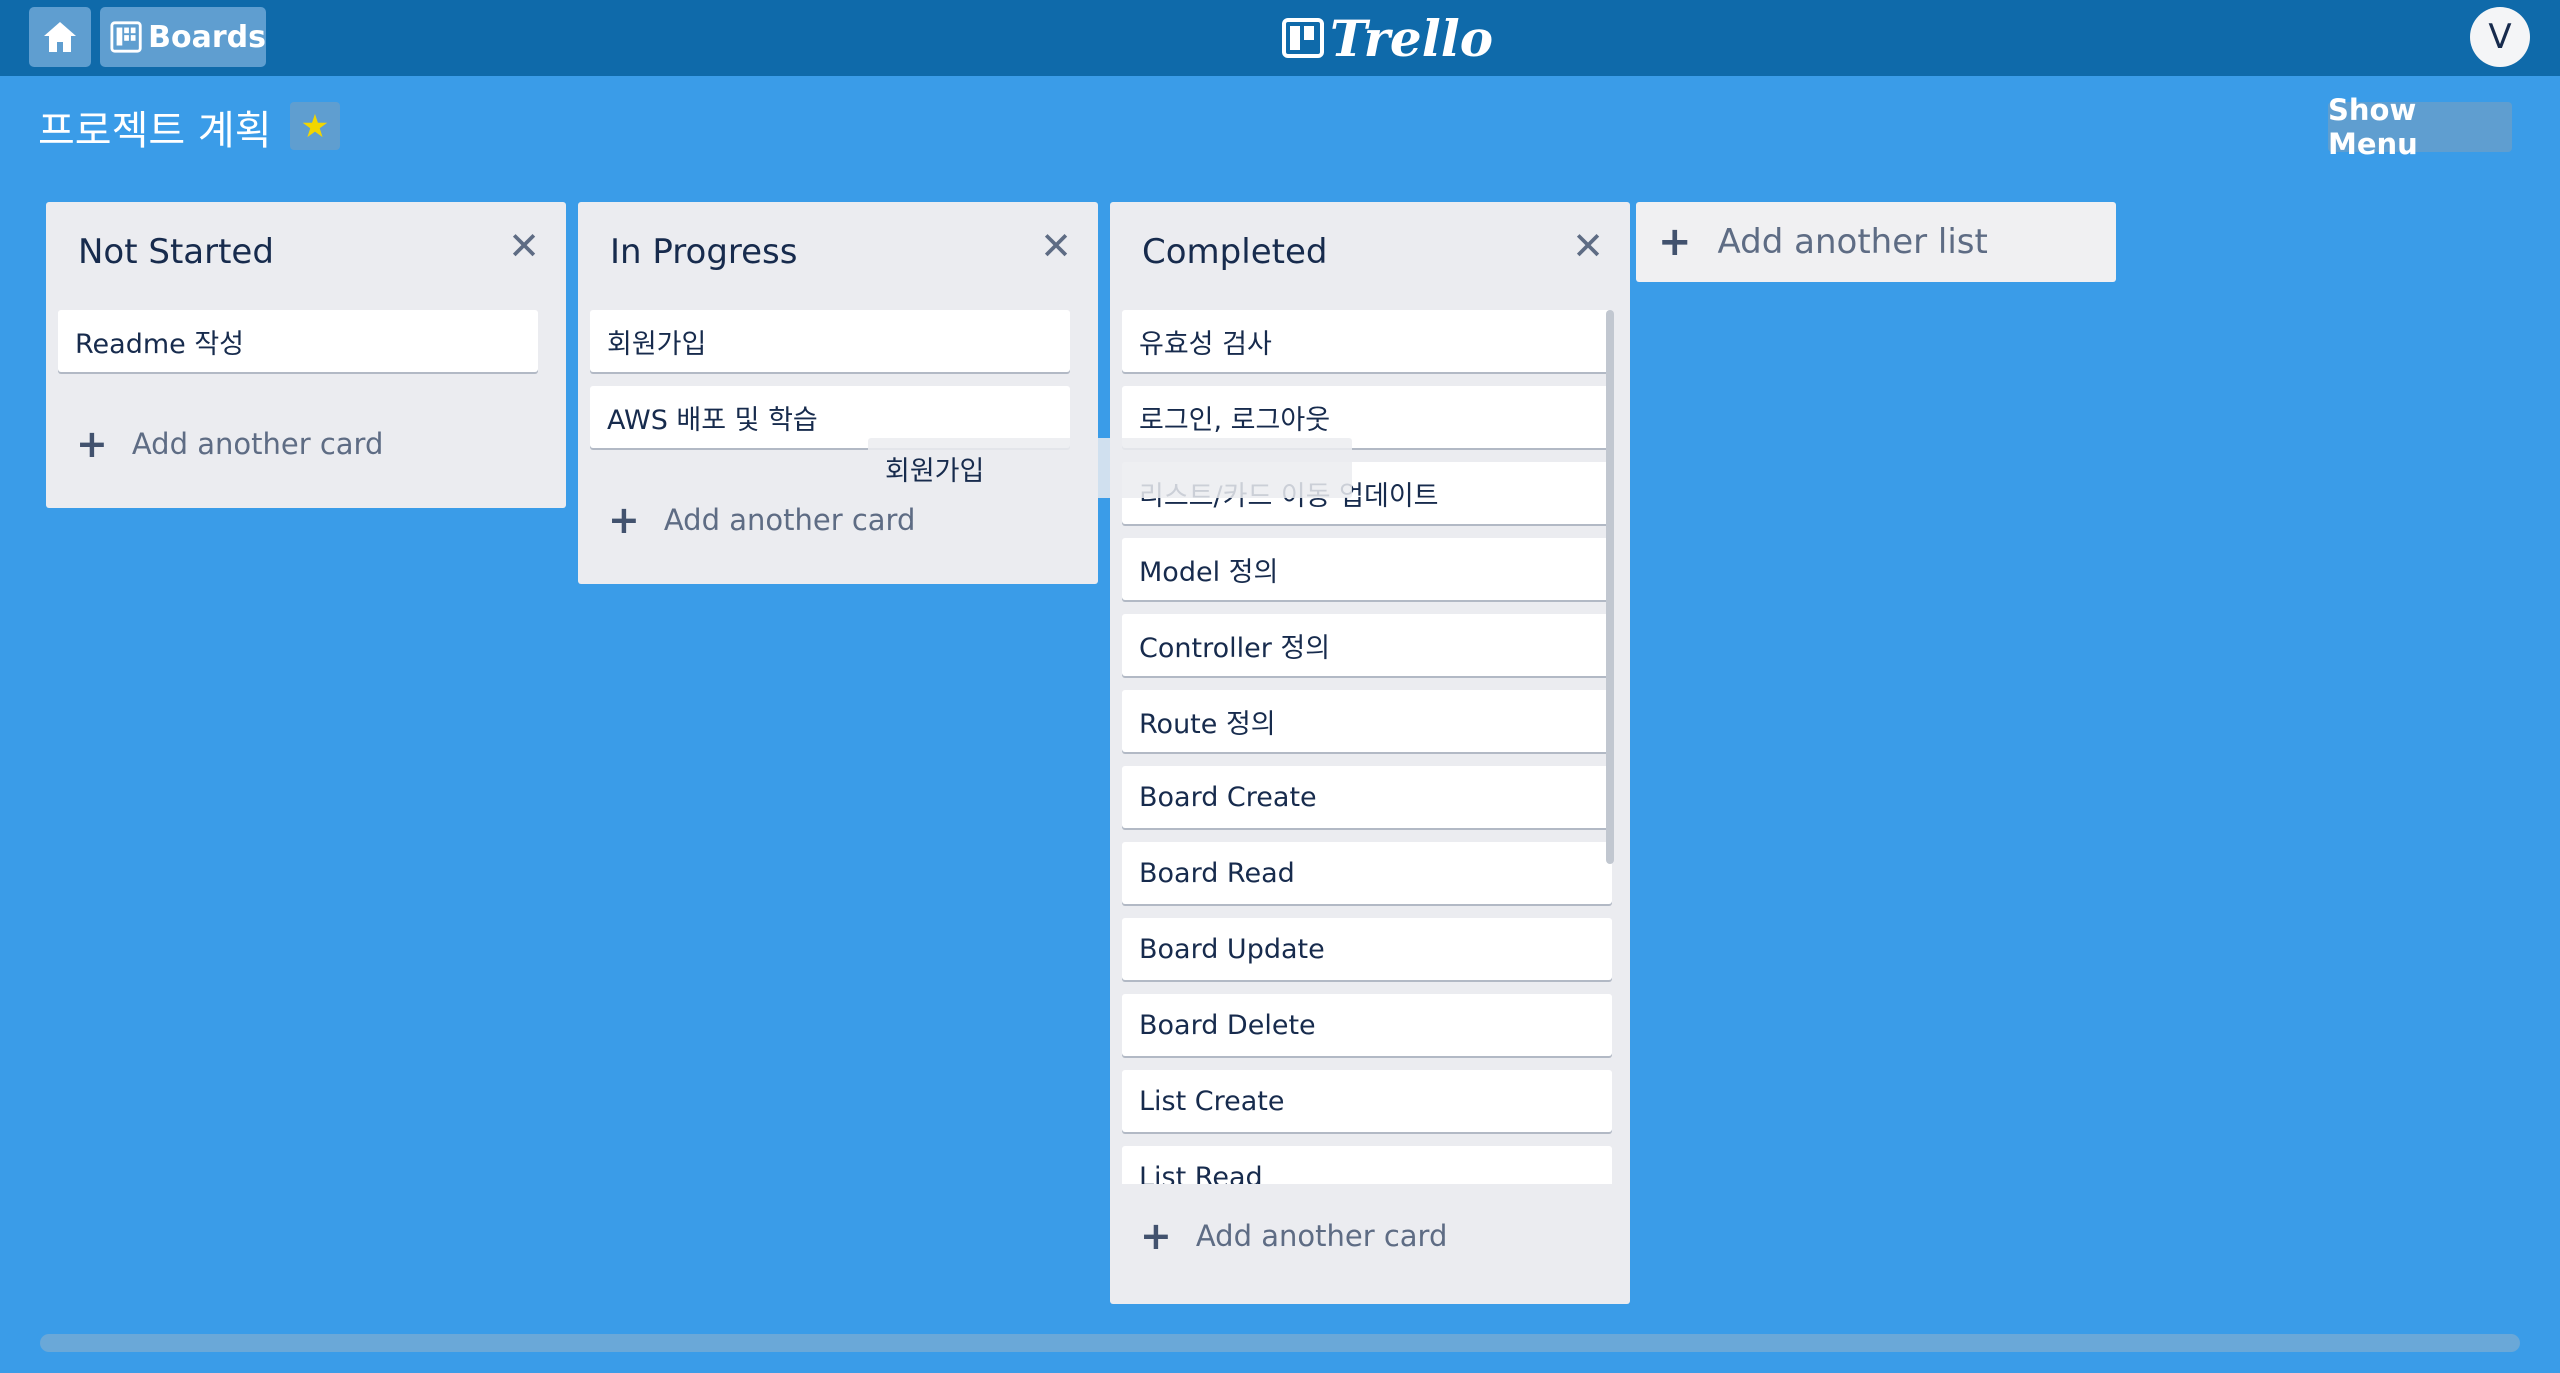 The width and height of the screenshot is (2560, 1373). What do you see at coordinates (1110, 468) in the screenshot?
I see `dragging-card: 회원가입` at bounding box center [1110, 468].